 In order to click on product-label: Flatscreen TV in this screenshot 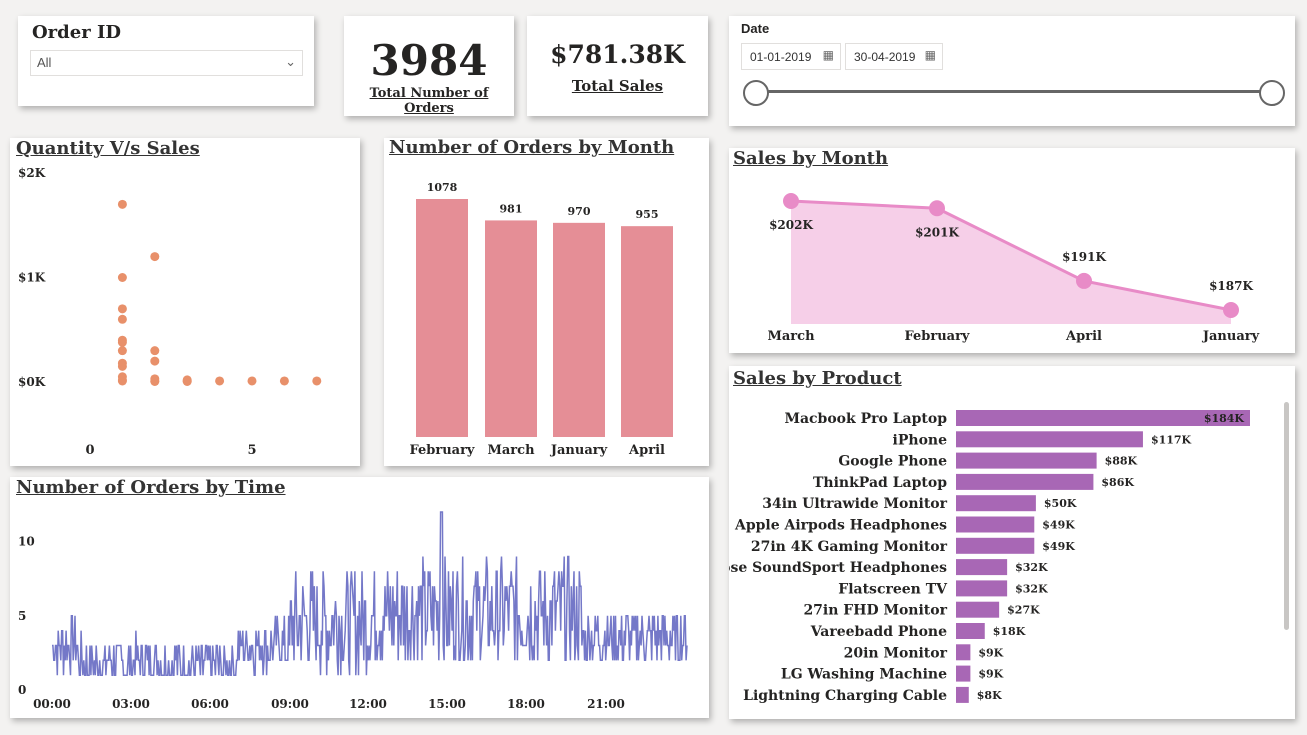, I will do `click(893, 589)`.